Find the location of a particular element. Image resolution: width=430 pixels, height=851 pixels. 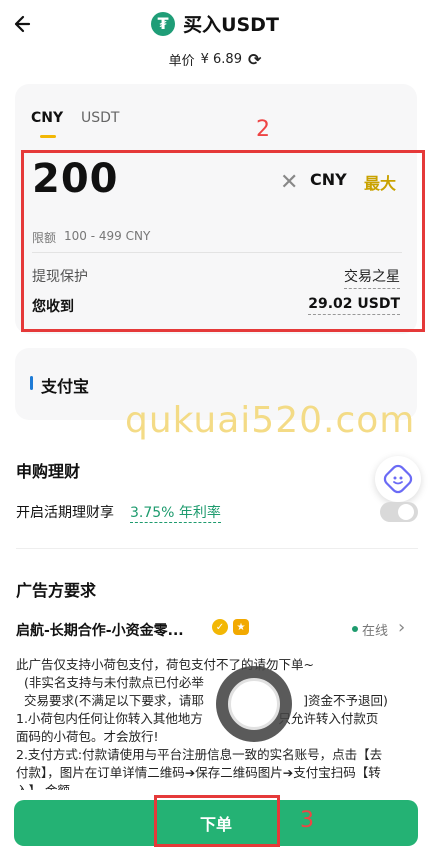

amount-currency: CNY is located at coordinates (328, 179).